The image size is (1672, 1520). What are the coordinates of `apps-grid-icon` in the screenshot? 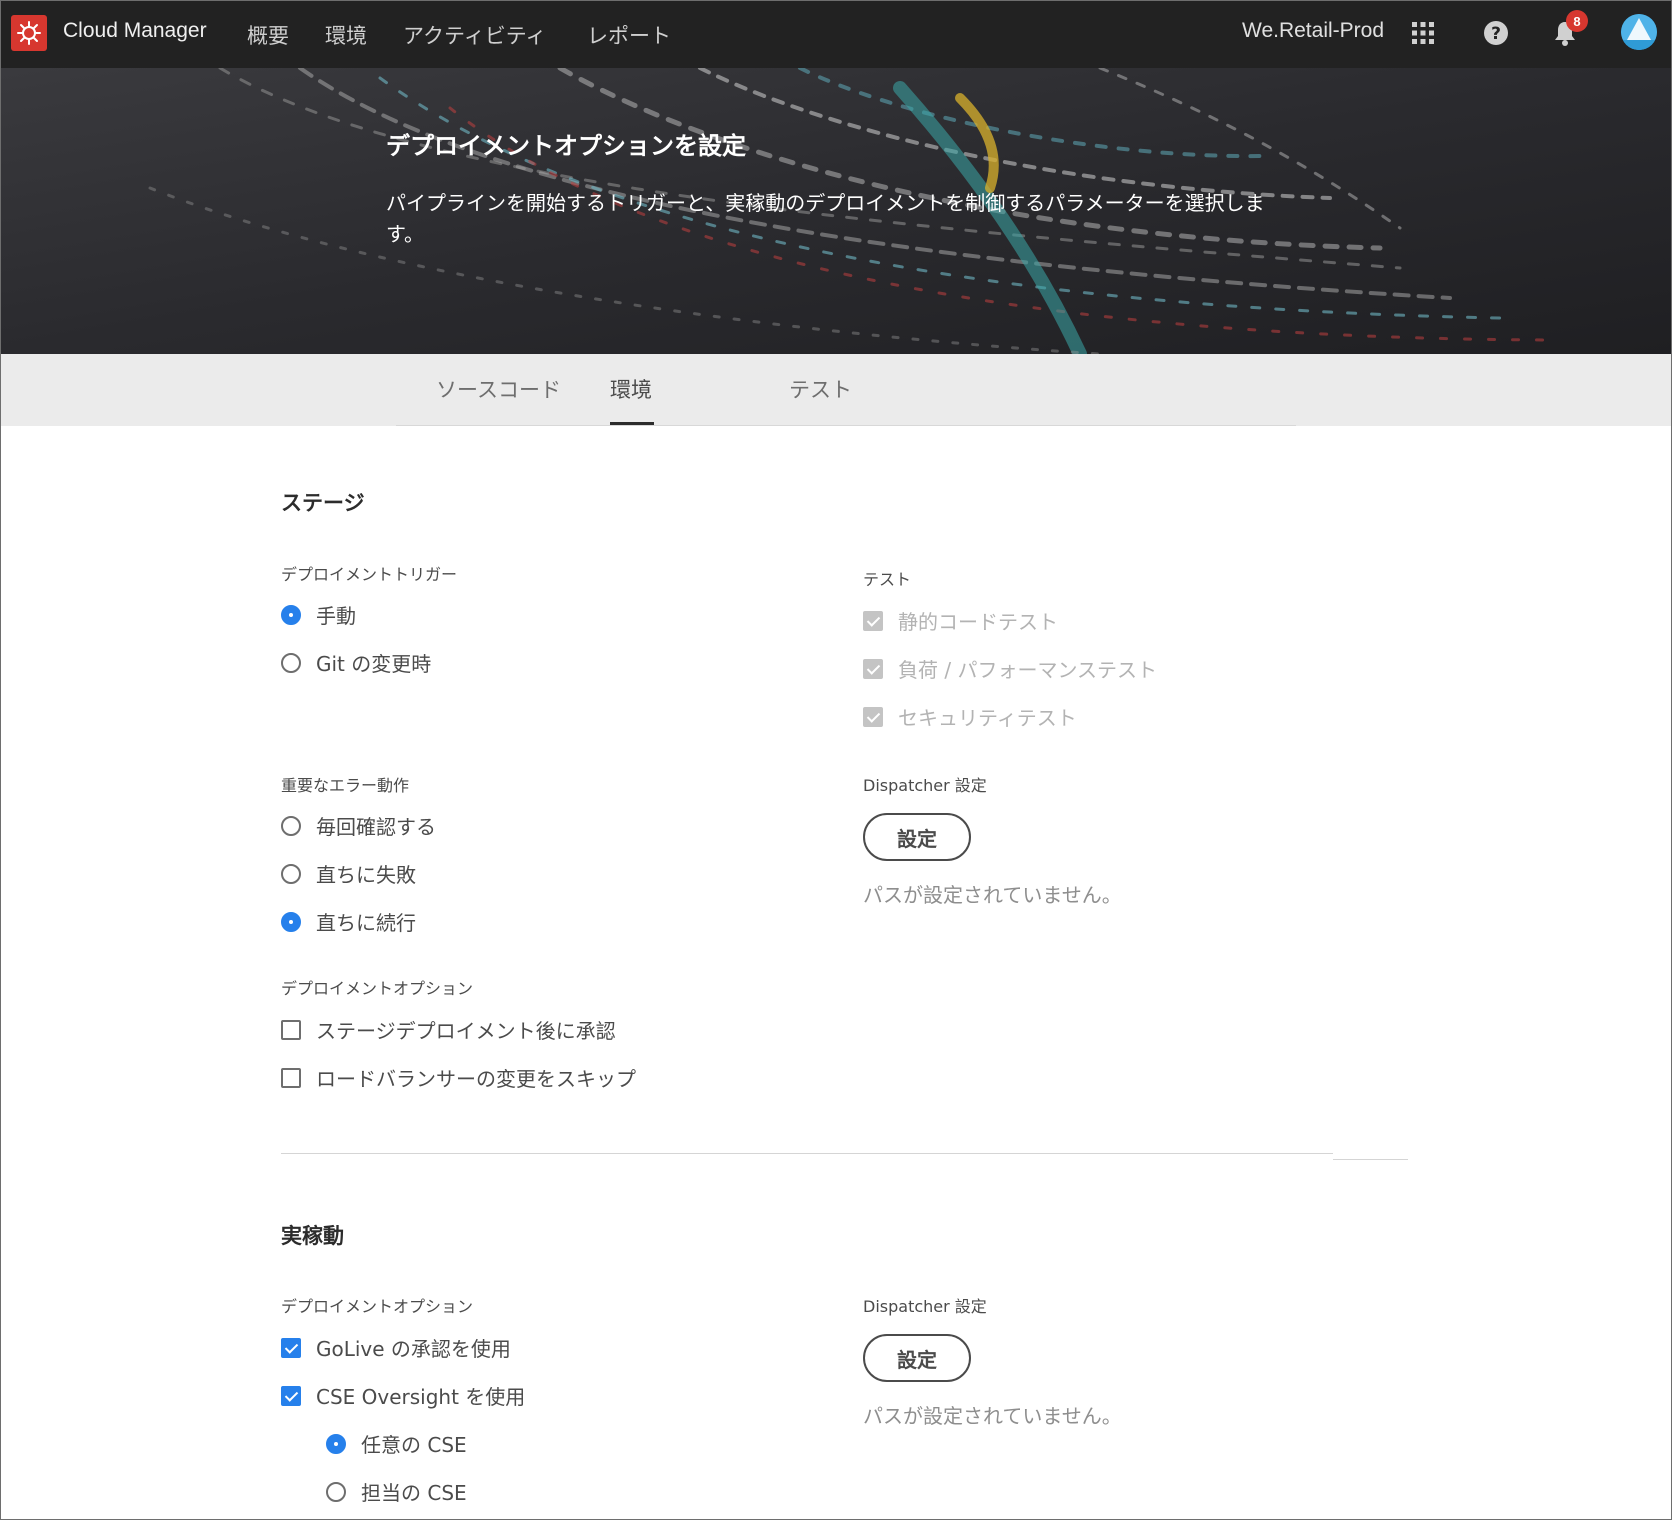 It's located at (1423, 33).